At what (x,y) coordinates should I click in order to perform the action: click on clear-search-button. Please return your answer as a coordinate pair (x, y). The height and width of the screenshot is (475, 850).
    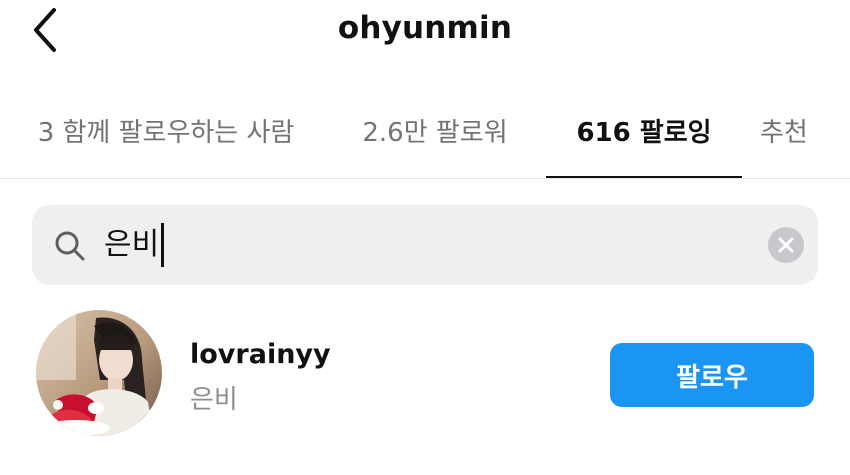
    Looking at the image, I should click on (786, 245).